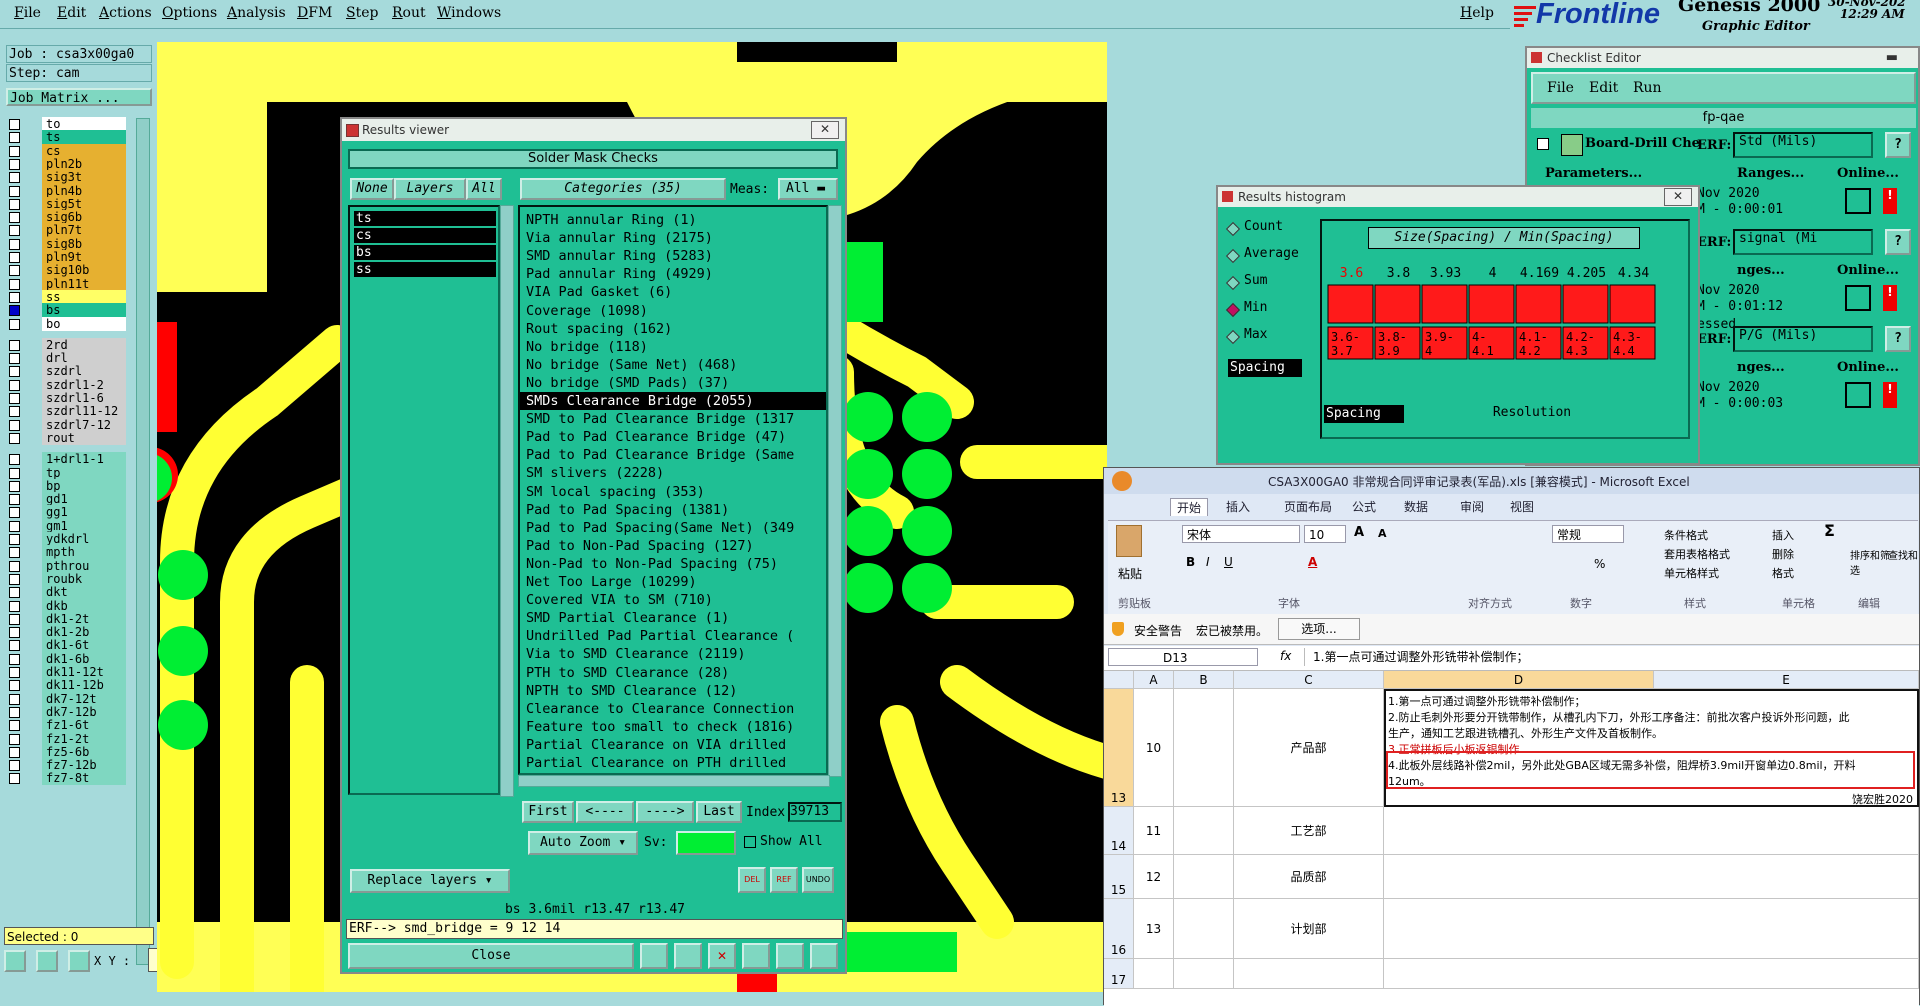  What do you see at coordinates (1233, 310) in the screenshot?
I see `radio-icon` at bounding box center [1233, 310].